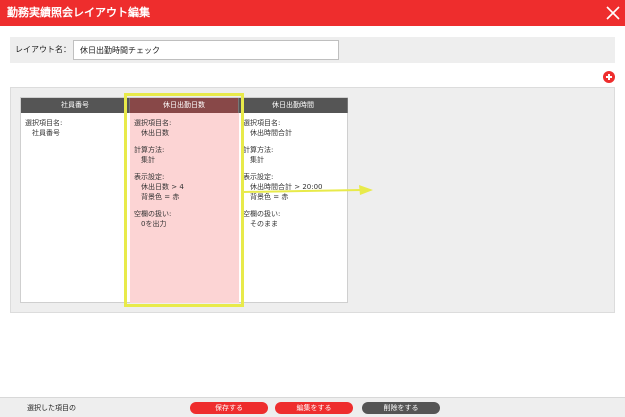  What do you see at coordinates (293, 105) in the screenshot?
I see `column-header: 休日出勤時間` at bounding box center [293, 105].